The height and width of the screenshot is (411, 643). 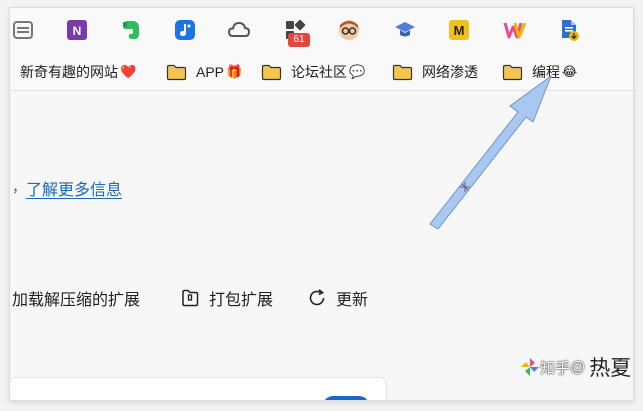 I want to click on pinwheel-logo-icon, so click(x=530, y=367).